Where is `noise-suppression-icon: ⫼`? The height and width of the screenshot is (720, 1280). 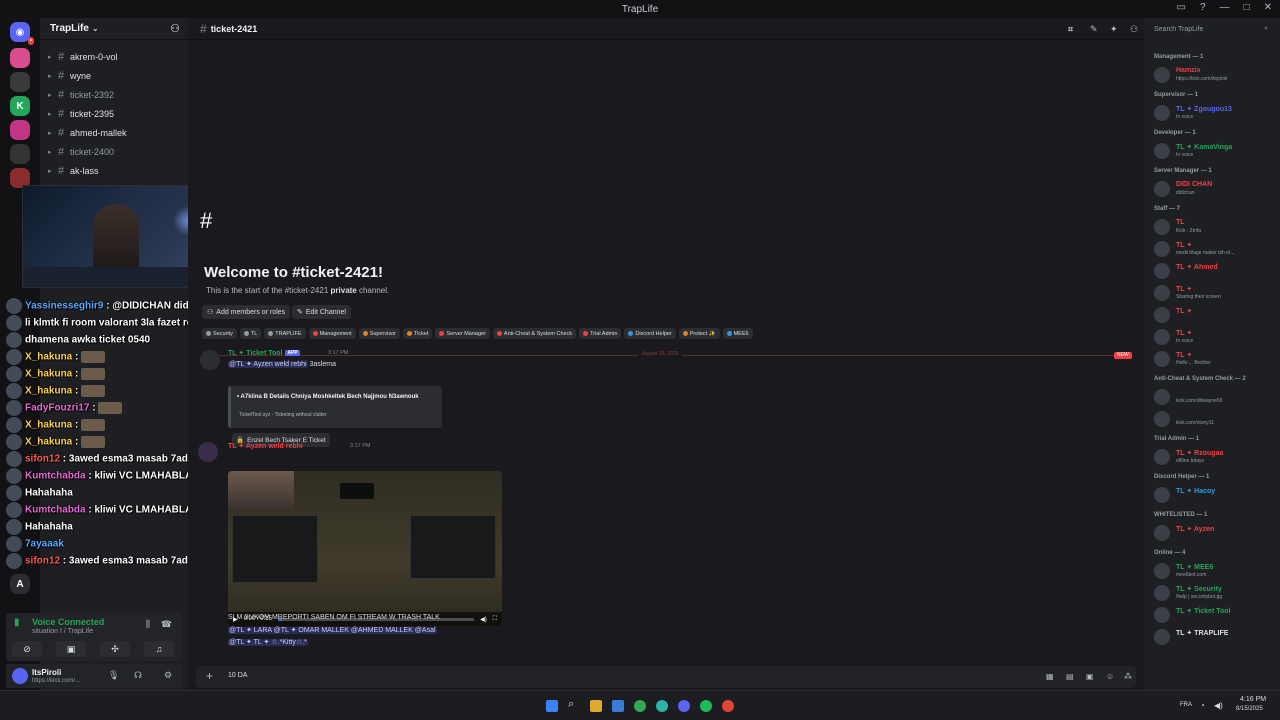
noise-suppression-icon: ⫼ is located at coordinates (148, 624).